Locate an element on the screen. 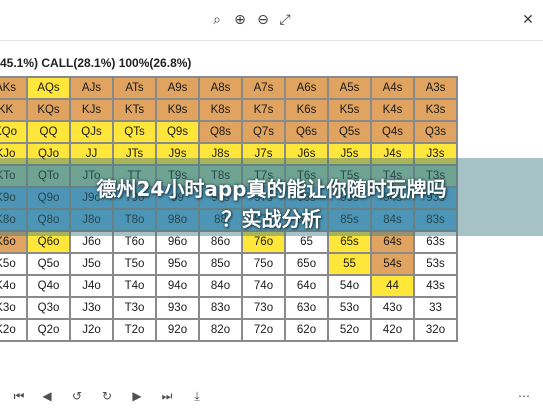 Image resolution: width=543 pixels, height=408 pixels. hand-cell: Q7s is located at coordinates (263, 132).